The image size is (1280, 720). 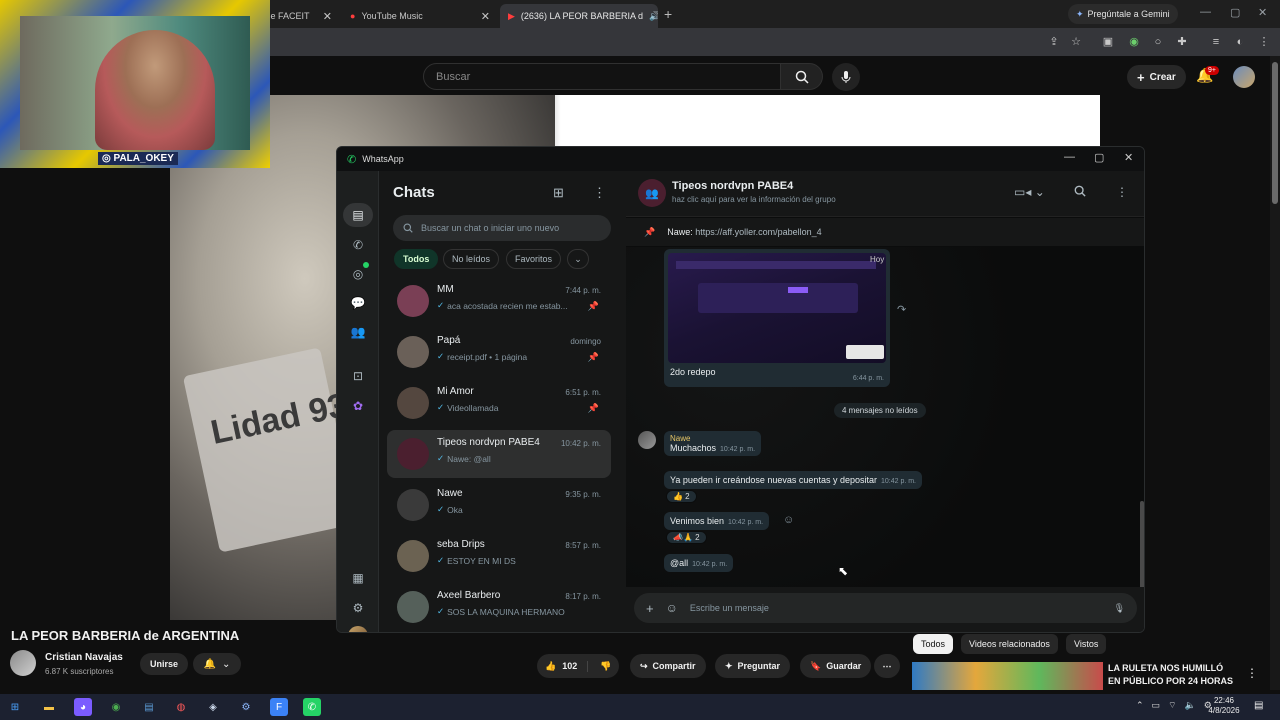 What do you see at coordinates (802, 76) in the screenshot?
I see `search-button` at bounding box center [802, 76].